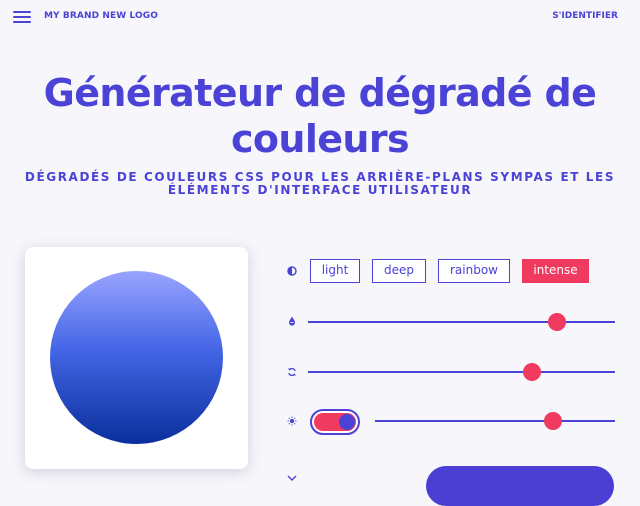 Image resolution: width=640 pixels, height=506 pixels. What do you see at coordinates (335, 422) in the screenshot?
I see `effect-toggle-switch` at bounding box center [335, 422].